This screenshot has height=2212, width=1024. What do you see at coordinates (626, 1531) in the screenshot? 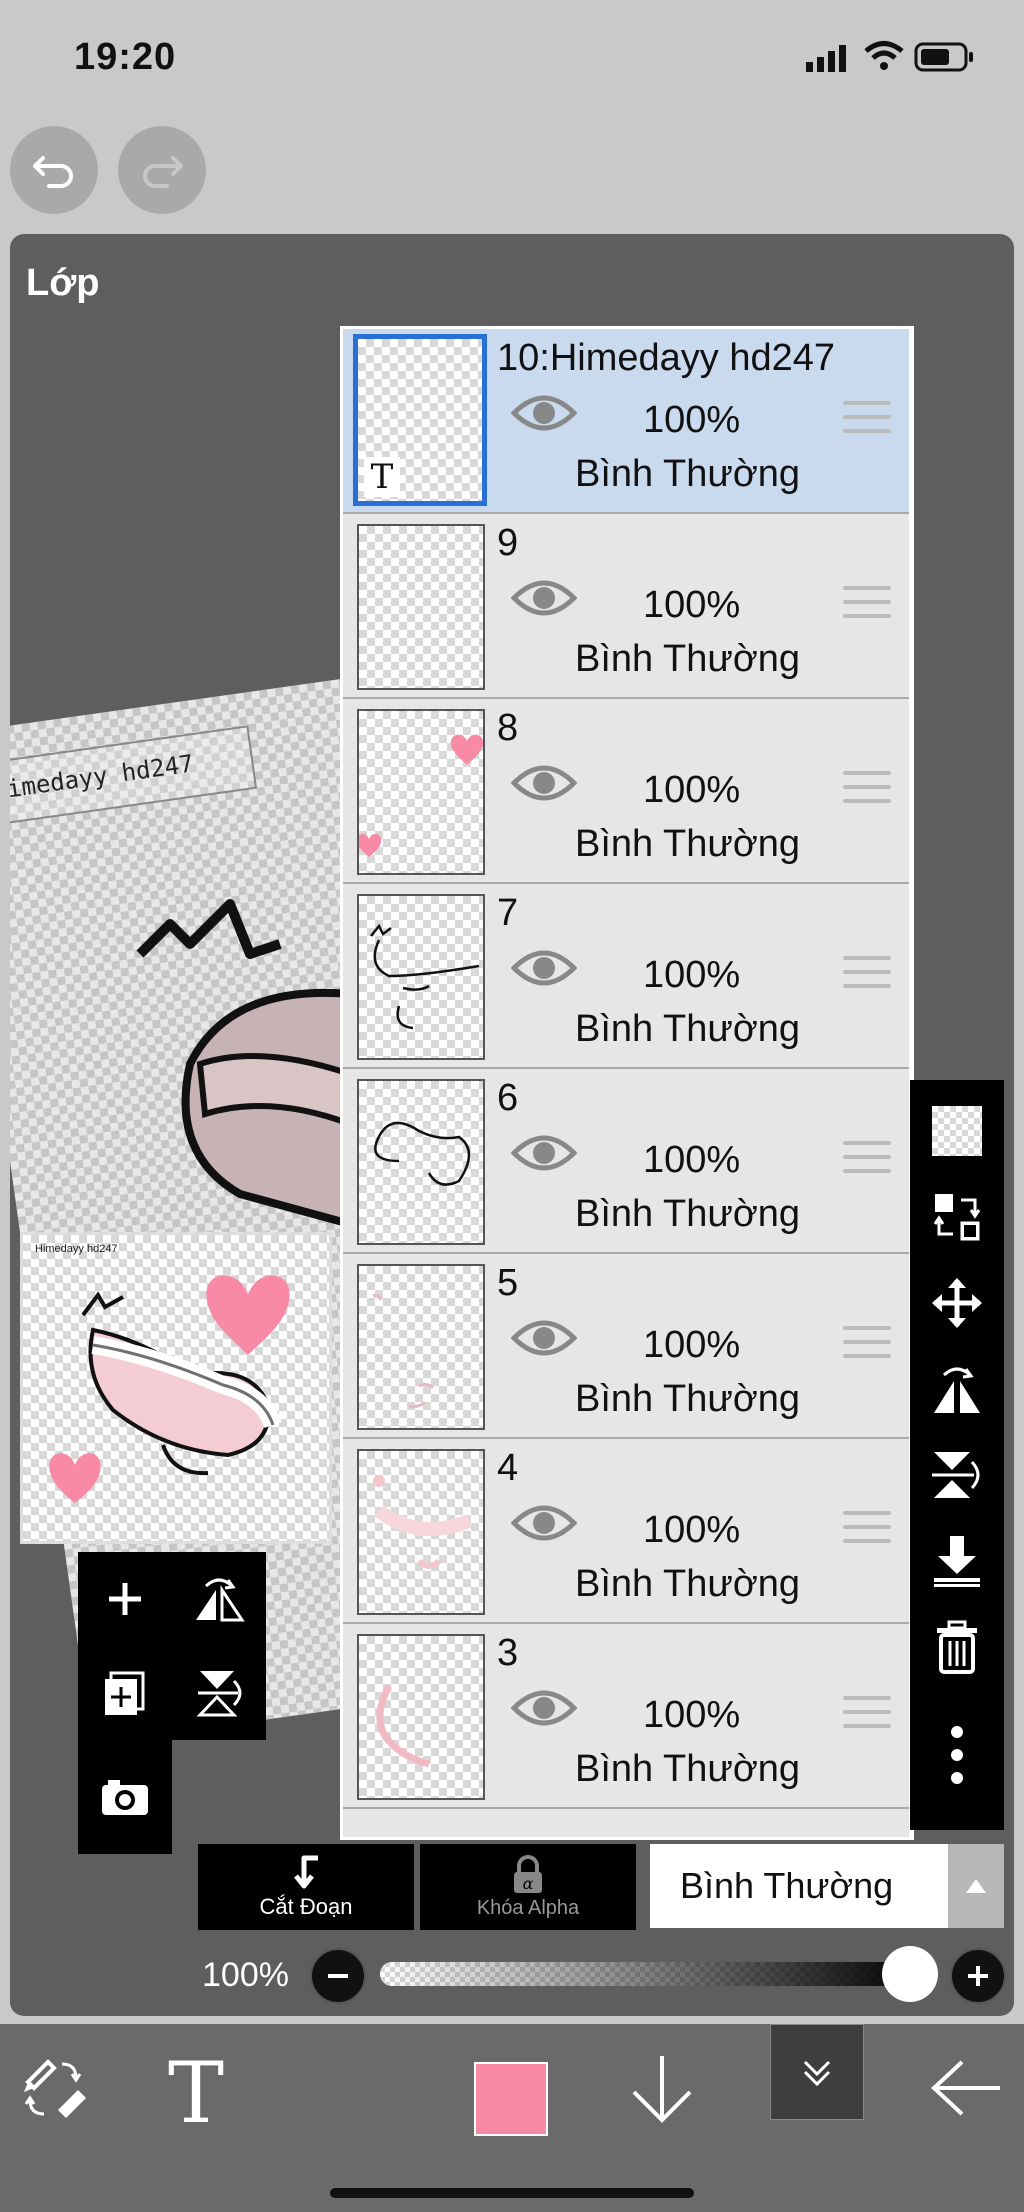
I see `layer-row: 4 100% Bình Thường` at bounding box center [626, 1531].